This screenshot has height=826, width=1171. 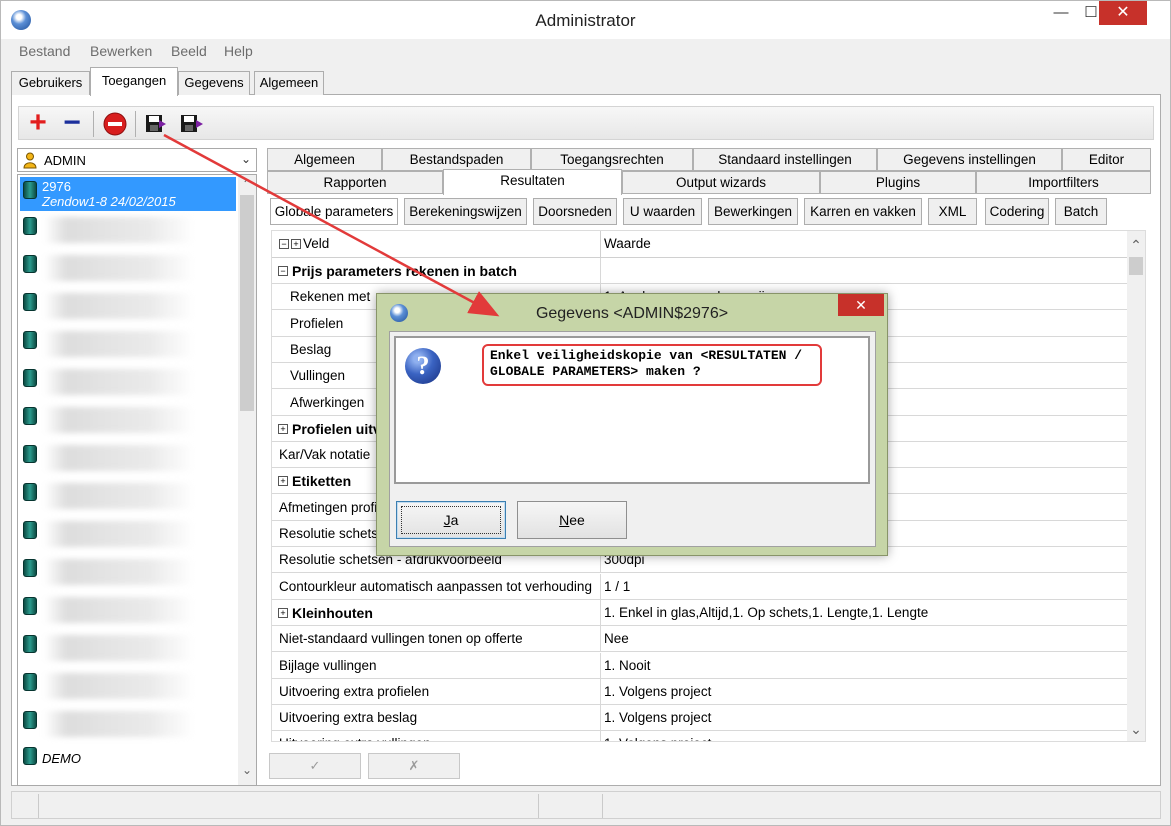 What do you see at coordinates (247, 480) in the screenshot?
I see `list-scrollbar: ⌃ ⌄` at bounding box center [247, 480].